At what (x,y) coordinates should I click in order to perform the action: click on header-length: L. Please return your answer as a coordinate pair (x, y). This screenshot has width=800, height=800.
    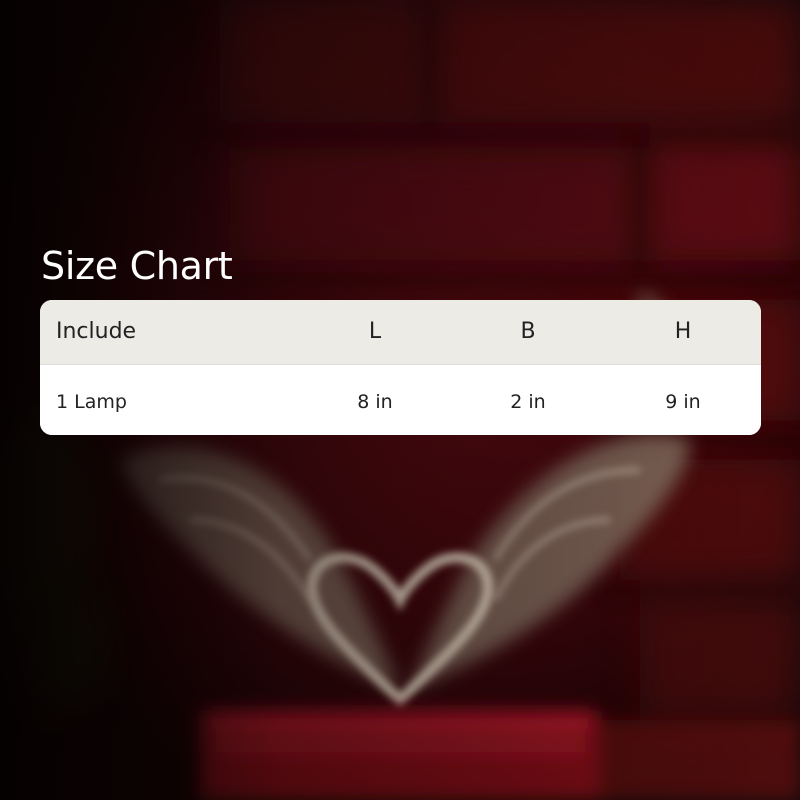
    Looking at the image, I should click on (375, 331).